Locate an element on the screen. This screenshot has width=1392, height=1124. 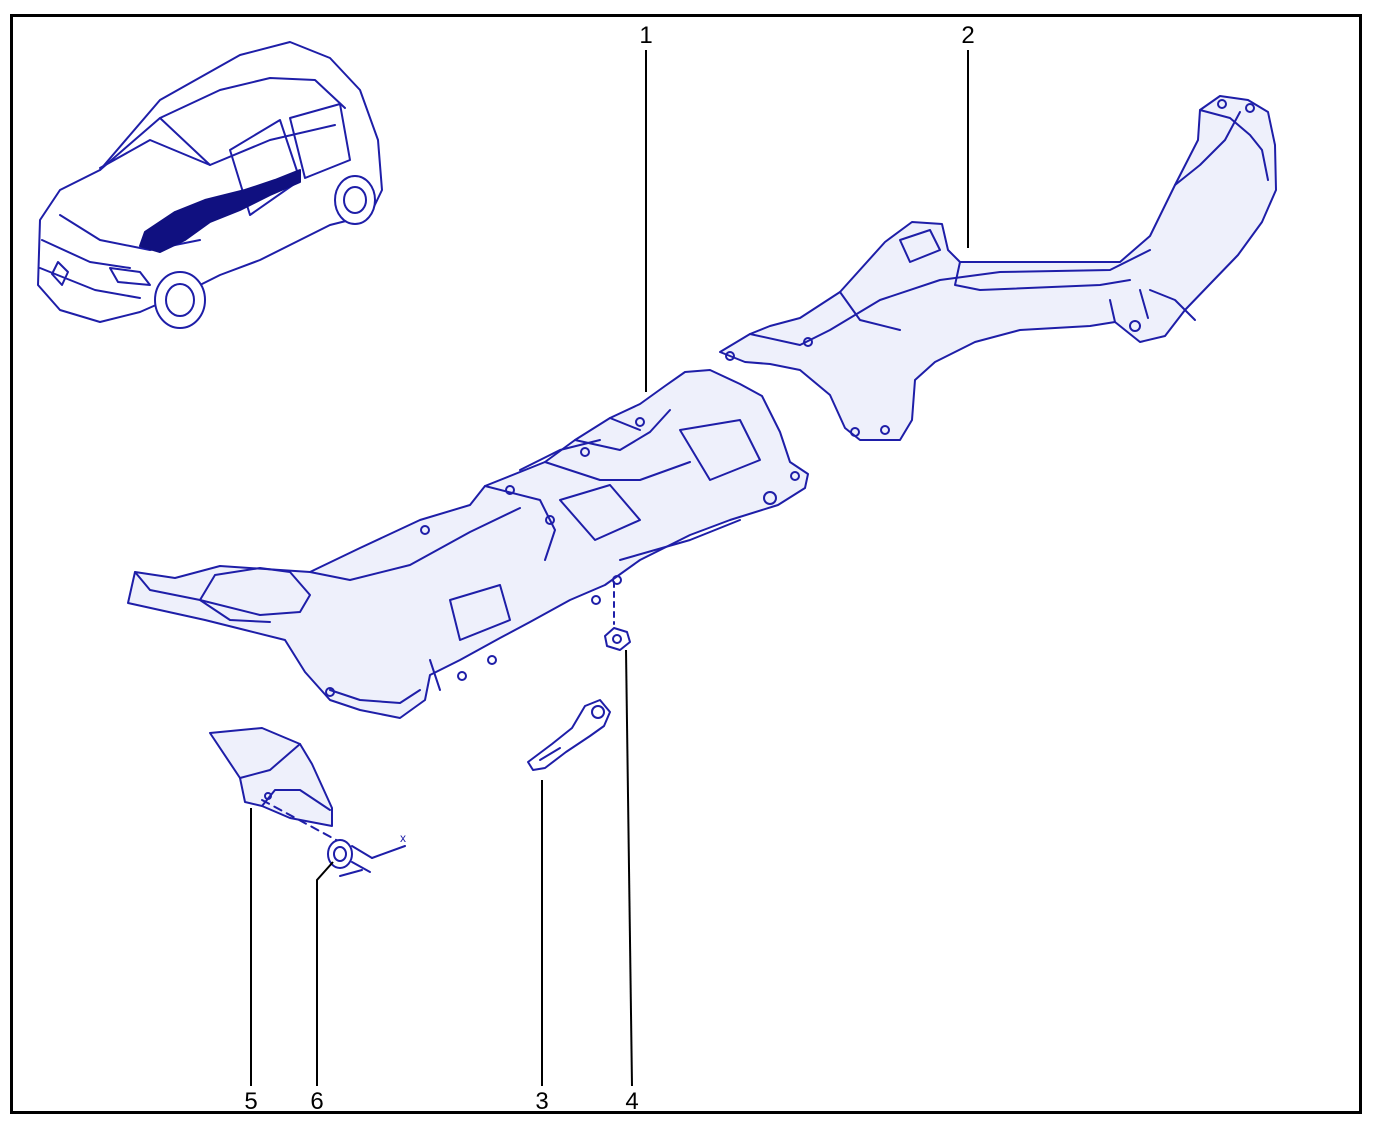
callout-1: 1 is located at coordinates (646, 35).